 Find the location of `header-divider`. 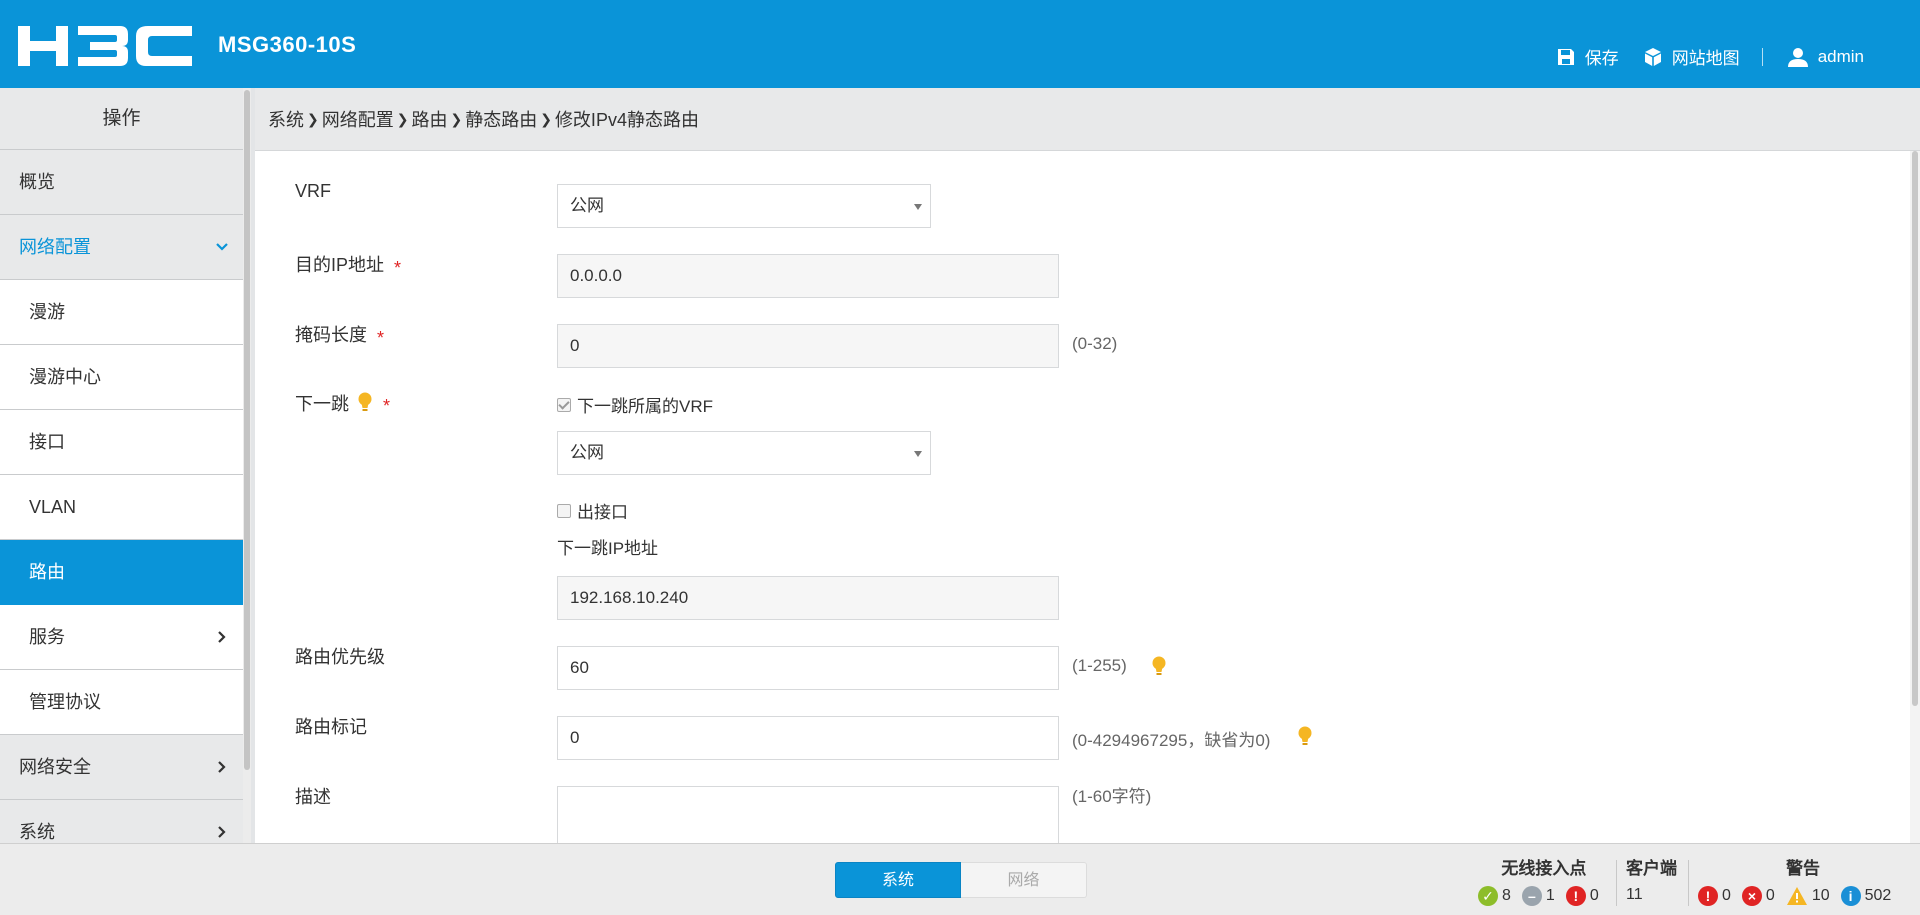

header-divider is located at coordinates (1762, 56).